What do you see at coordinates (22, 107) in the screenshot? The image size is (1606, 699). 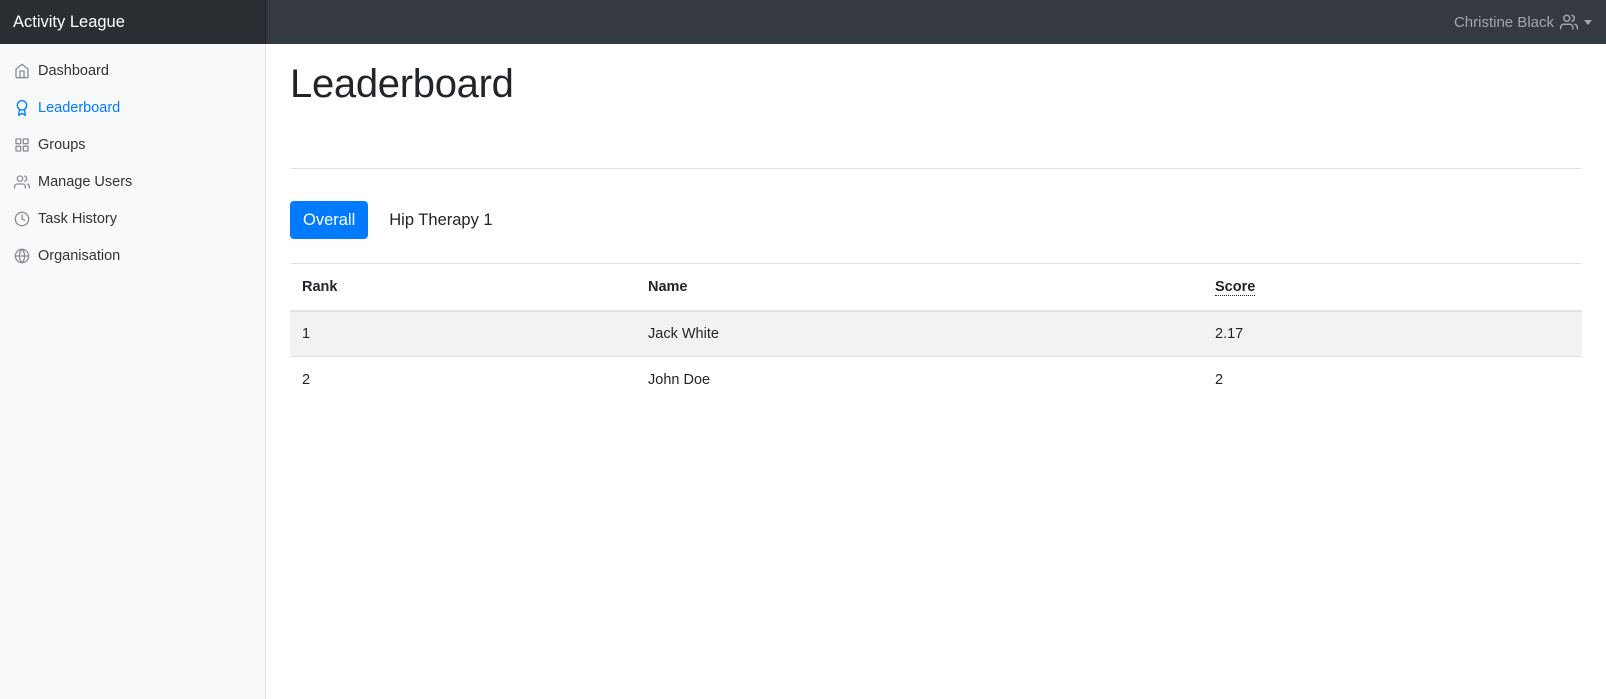 I see `award-icon` at bounding box center [22, 107].